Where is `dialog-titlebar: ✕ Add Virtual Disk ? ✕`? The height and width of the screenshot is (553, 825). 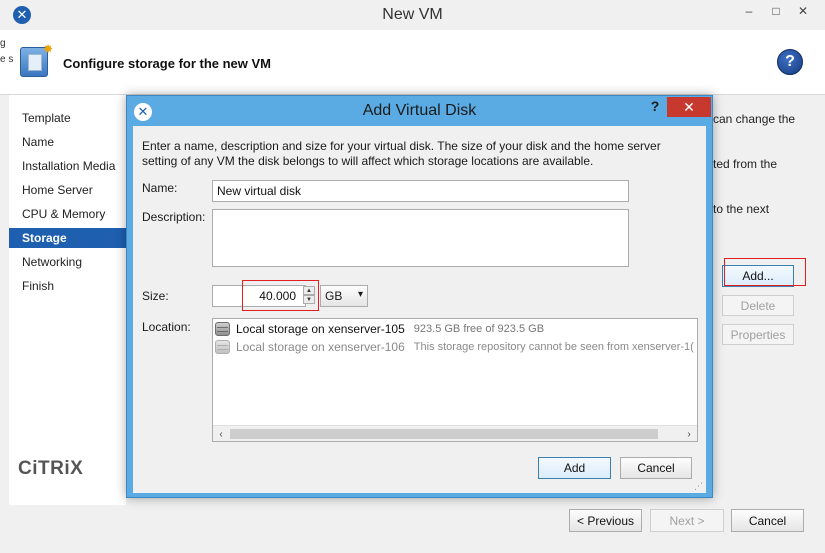 dialog-titlebar: ✕ Add Virtual Disk ? ✕ is located at coordinates (419, 111).